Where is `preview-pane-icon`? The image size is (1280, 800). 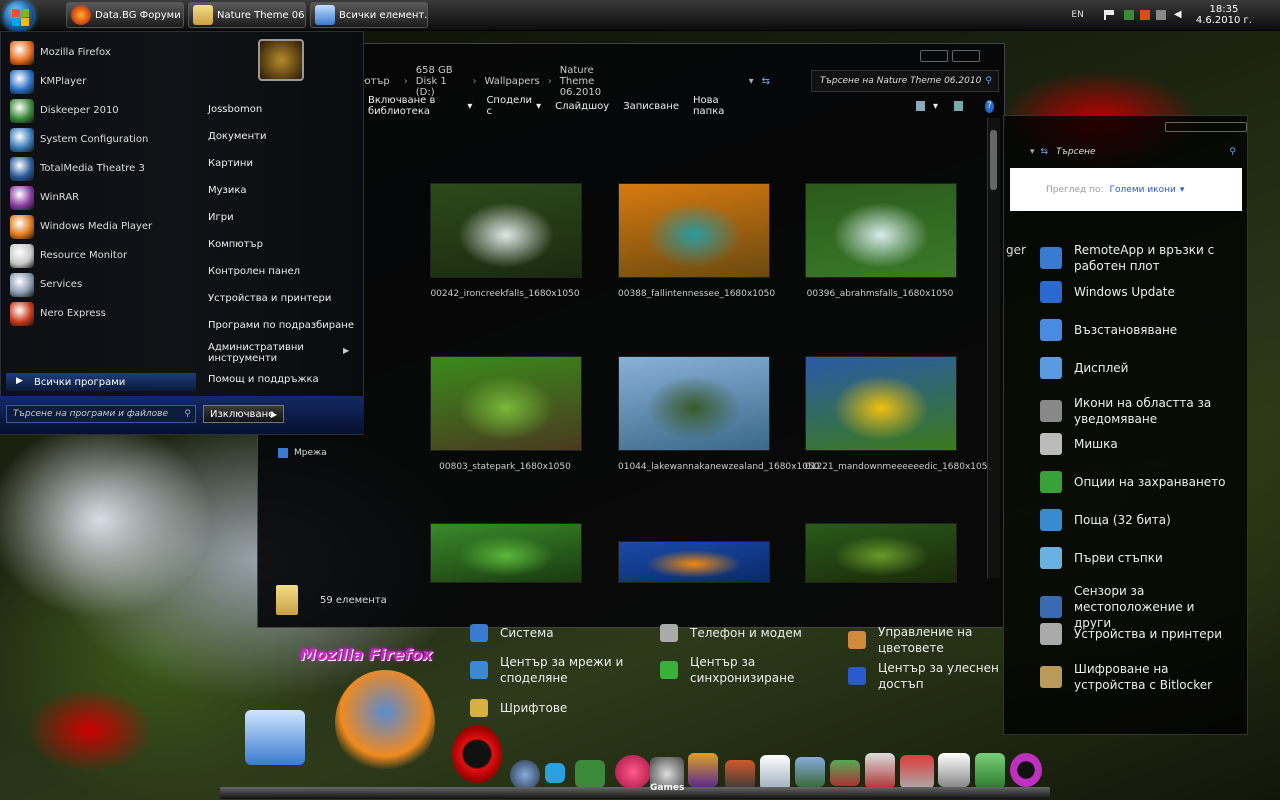
preview-pane-icon is located at coordinates (958, 106).